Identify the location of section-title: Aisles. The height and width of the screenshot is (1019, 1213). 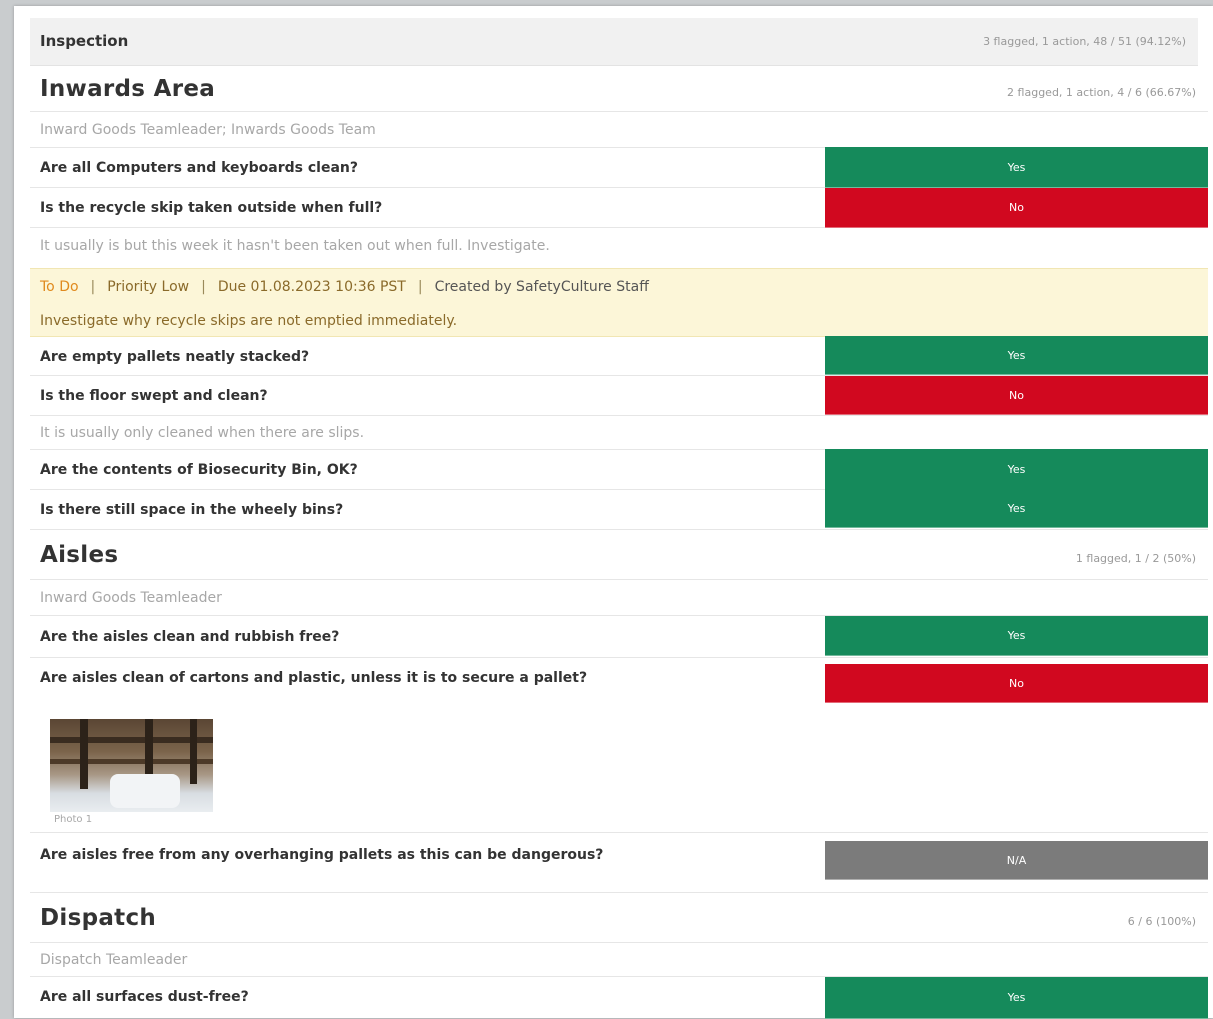
(79, 555).